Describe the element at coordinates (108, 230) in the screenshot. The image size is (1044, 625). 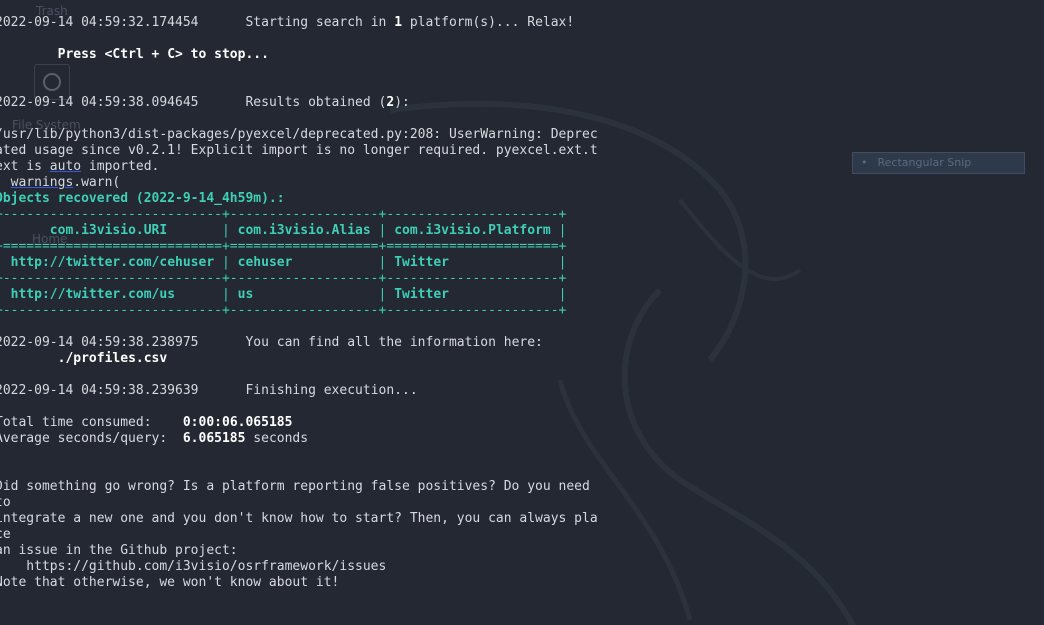
I see `table-header-uri: com.i3visio.URI` at that location.